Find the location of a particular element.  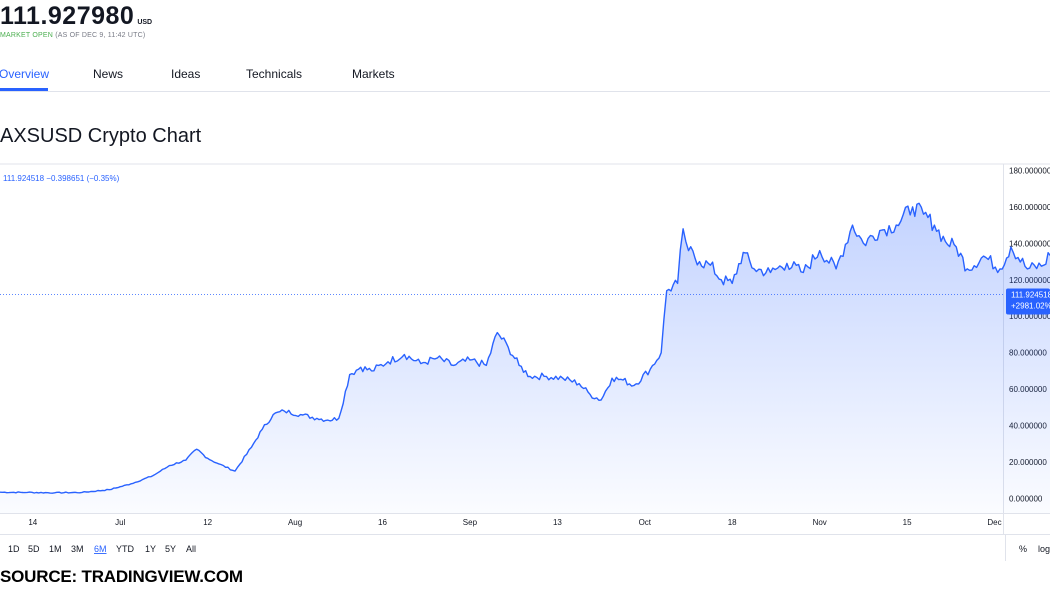

x-tick-label: 18 is located at coordinates (732, 522).